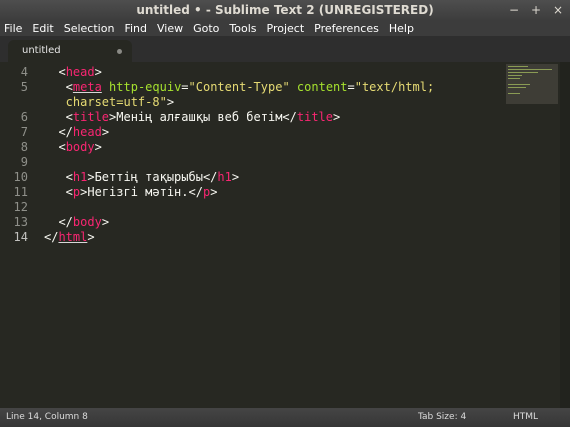  Describe the element at coordinates (192, 117) in the screenshot. I see `code-line: <title>Менің алғашқы веб бетім</title>` at that location.